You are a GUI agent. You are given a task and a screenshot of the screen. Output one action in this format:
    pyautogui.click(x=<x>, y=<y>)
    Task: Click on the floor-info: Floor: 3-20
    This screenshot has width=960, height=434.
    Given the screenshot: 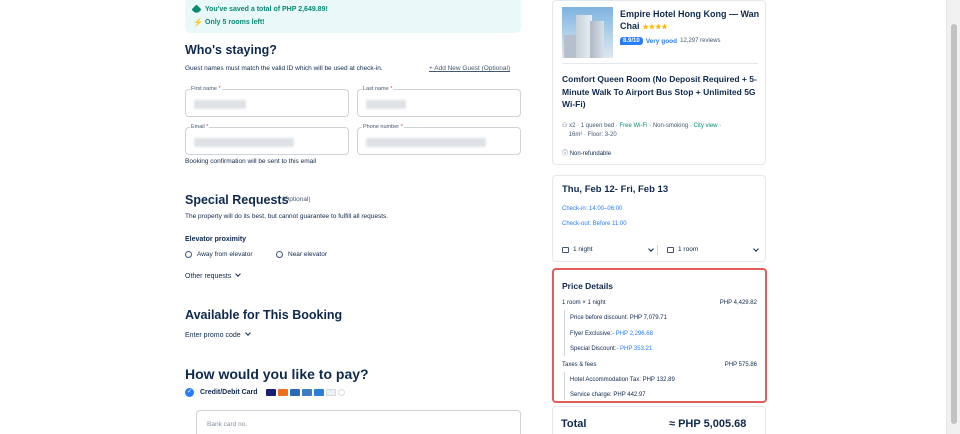 What is the action you would take?
    pyautogui.click(x=602, y=135)
    